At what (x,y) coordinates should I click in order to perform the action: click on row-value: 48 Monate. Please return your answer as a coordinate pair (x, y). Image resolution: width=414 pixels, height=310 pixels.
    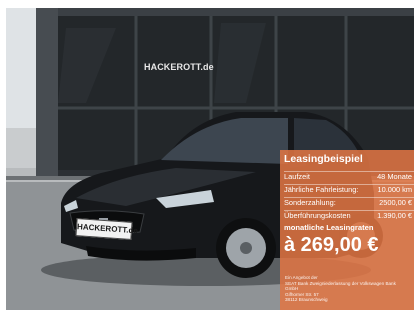
    Looking at the image, I should click on (394, 176).